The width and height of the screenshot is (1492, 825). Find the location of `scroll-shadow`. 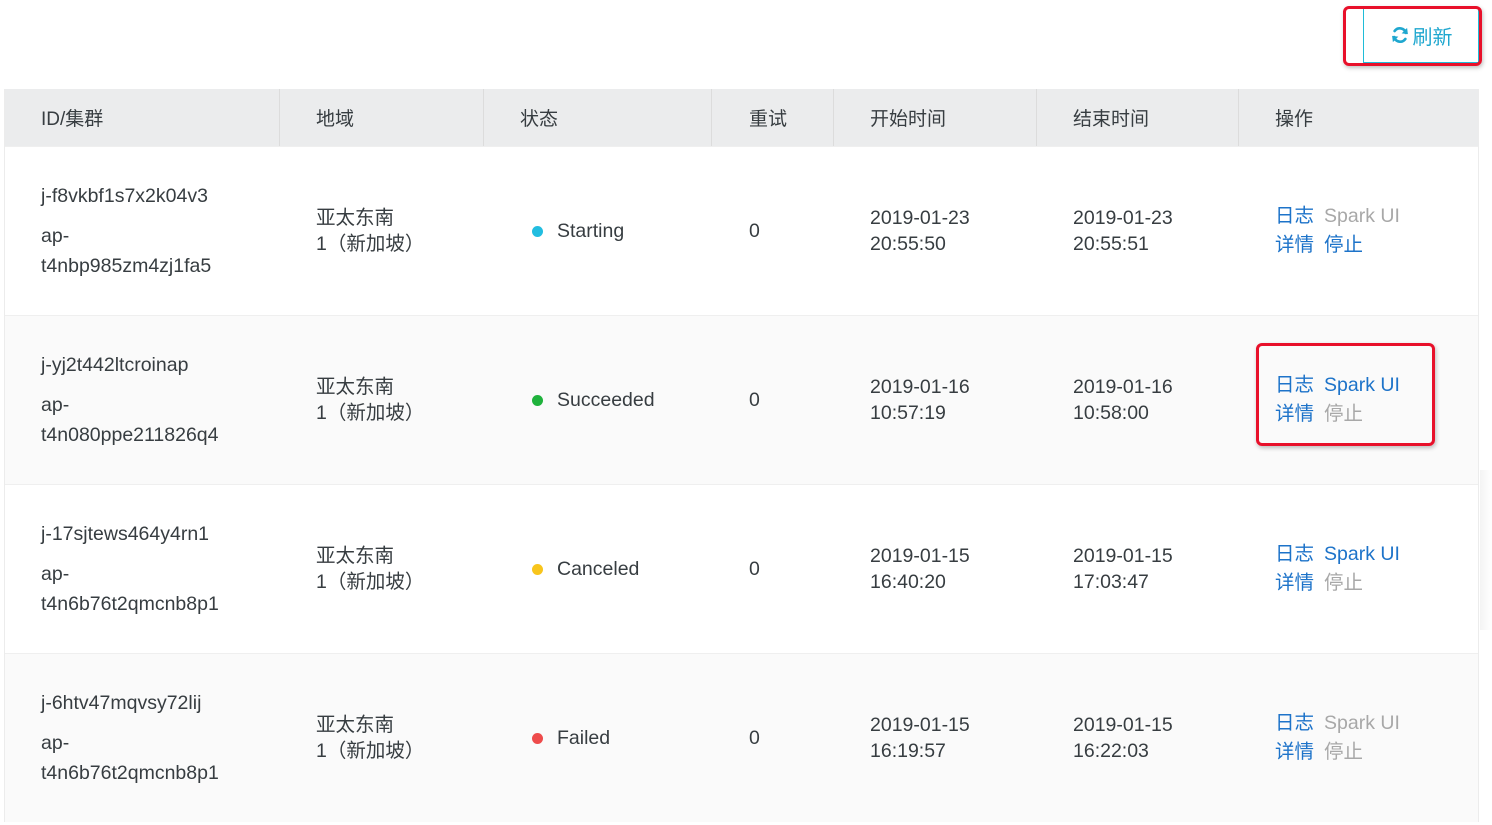

scroll-shadow is located at coordinates (1486, 550).